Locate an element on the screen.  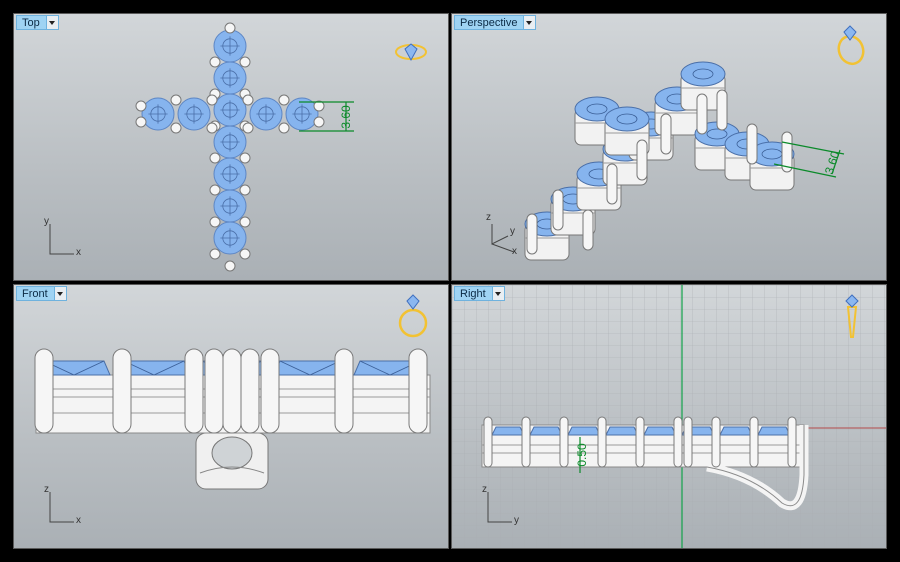
axis-indicator: z y x is located at coordinates (507, 235).